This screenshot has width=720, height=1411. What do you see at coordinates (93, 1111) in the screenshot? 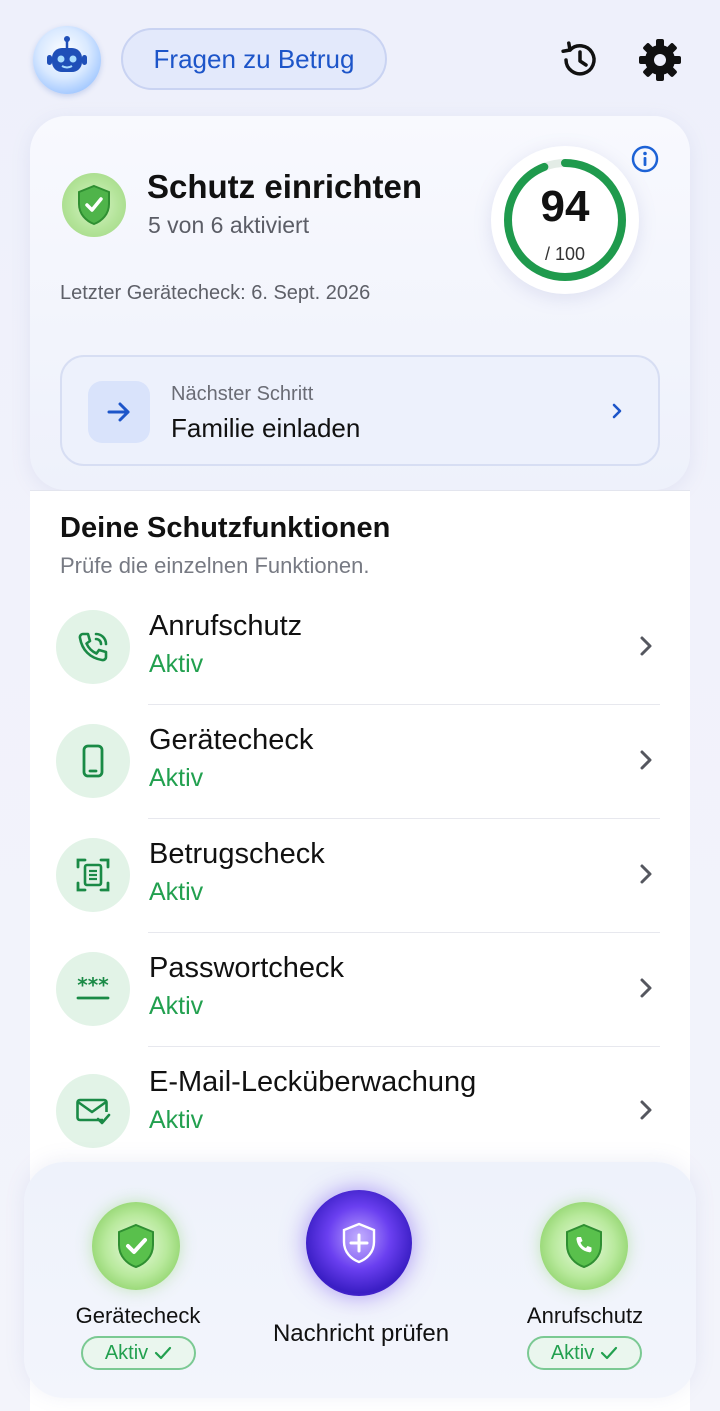
I see `mail-check-icon` at bounding box center [93, 1111].